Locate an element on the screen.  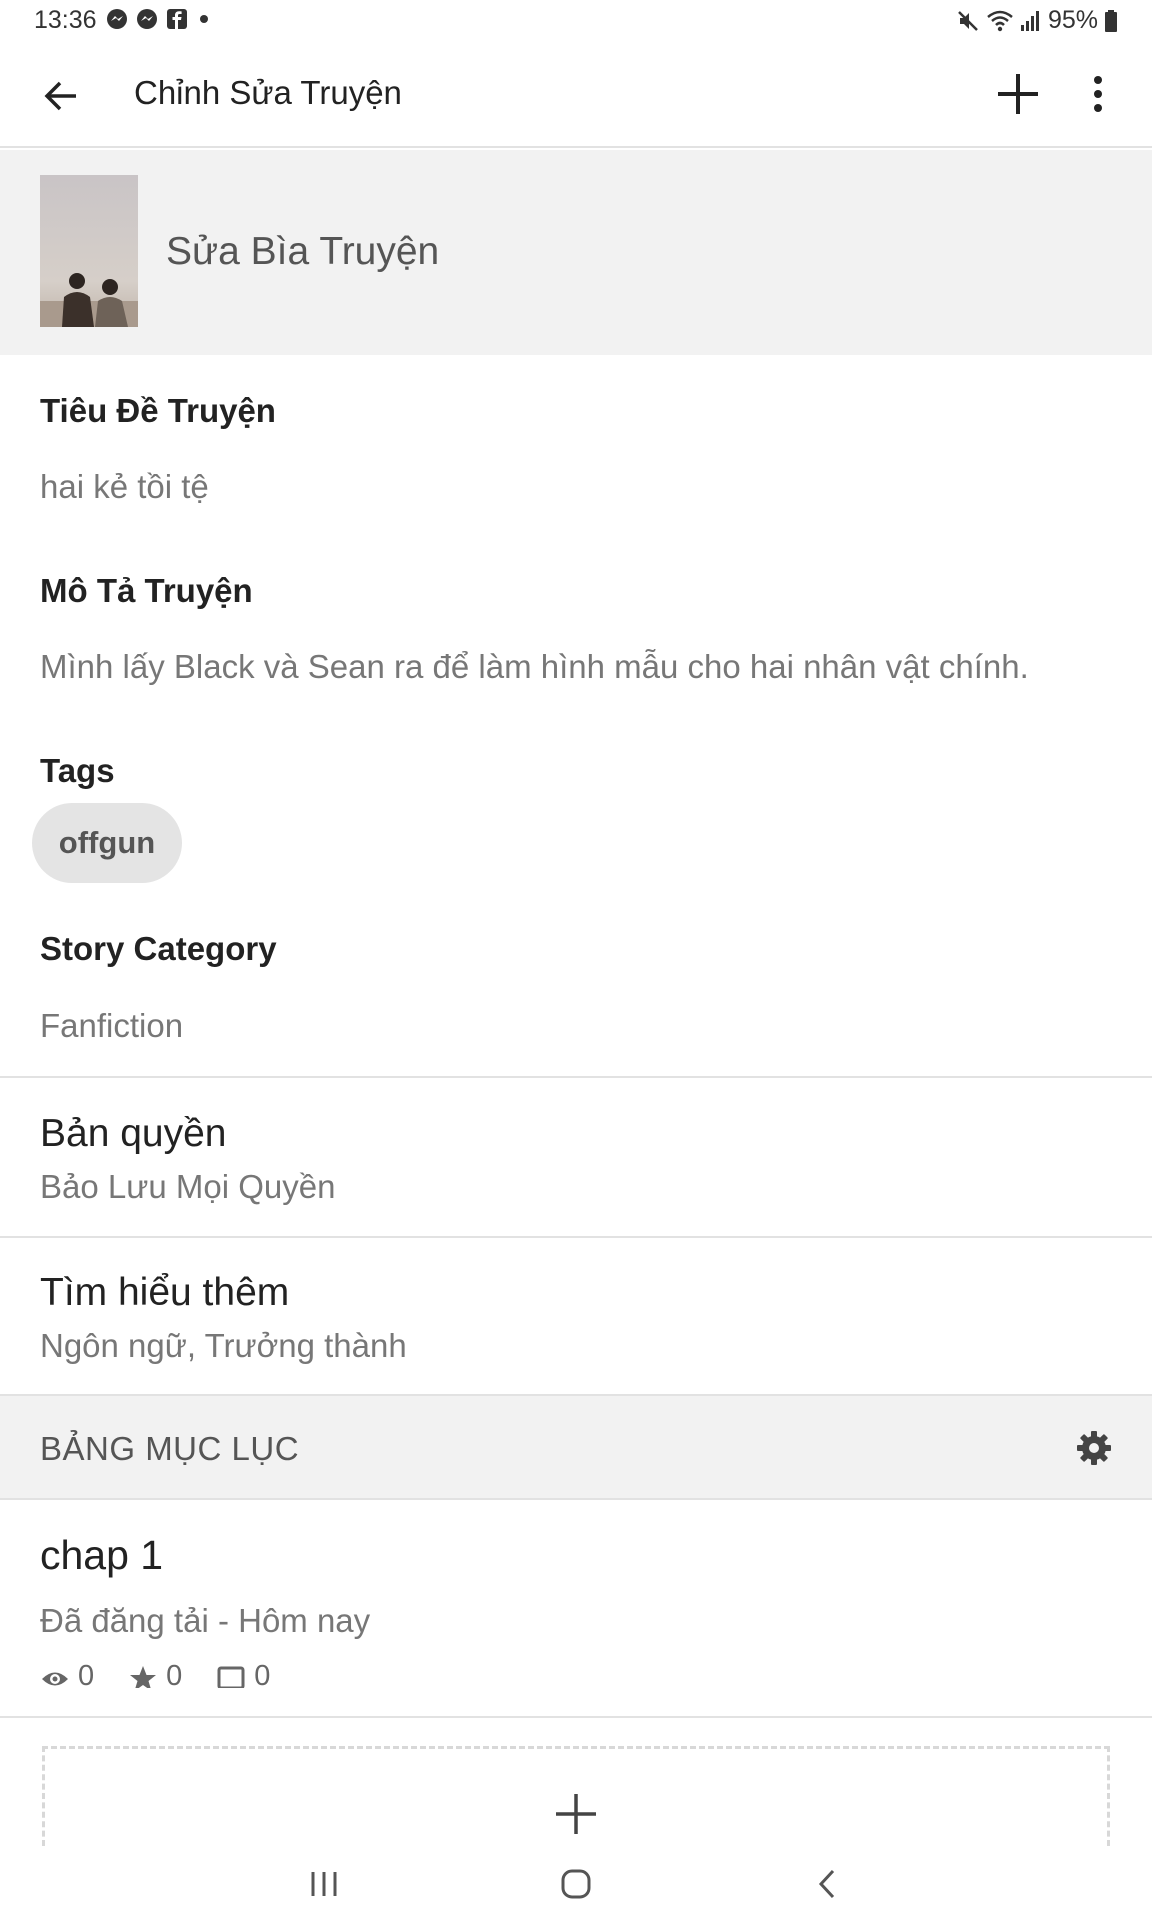
system-status: 95% is located at coordinates (1037, 20).